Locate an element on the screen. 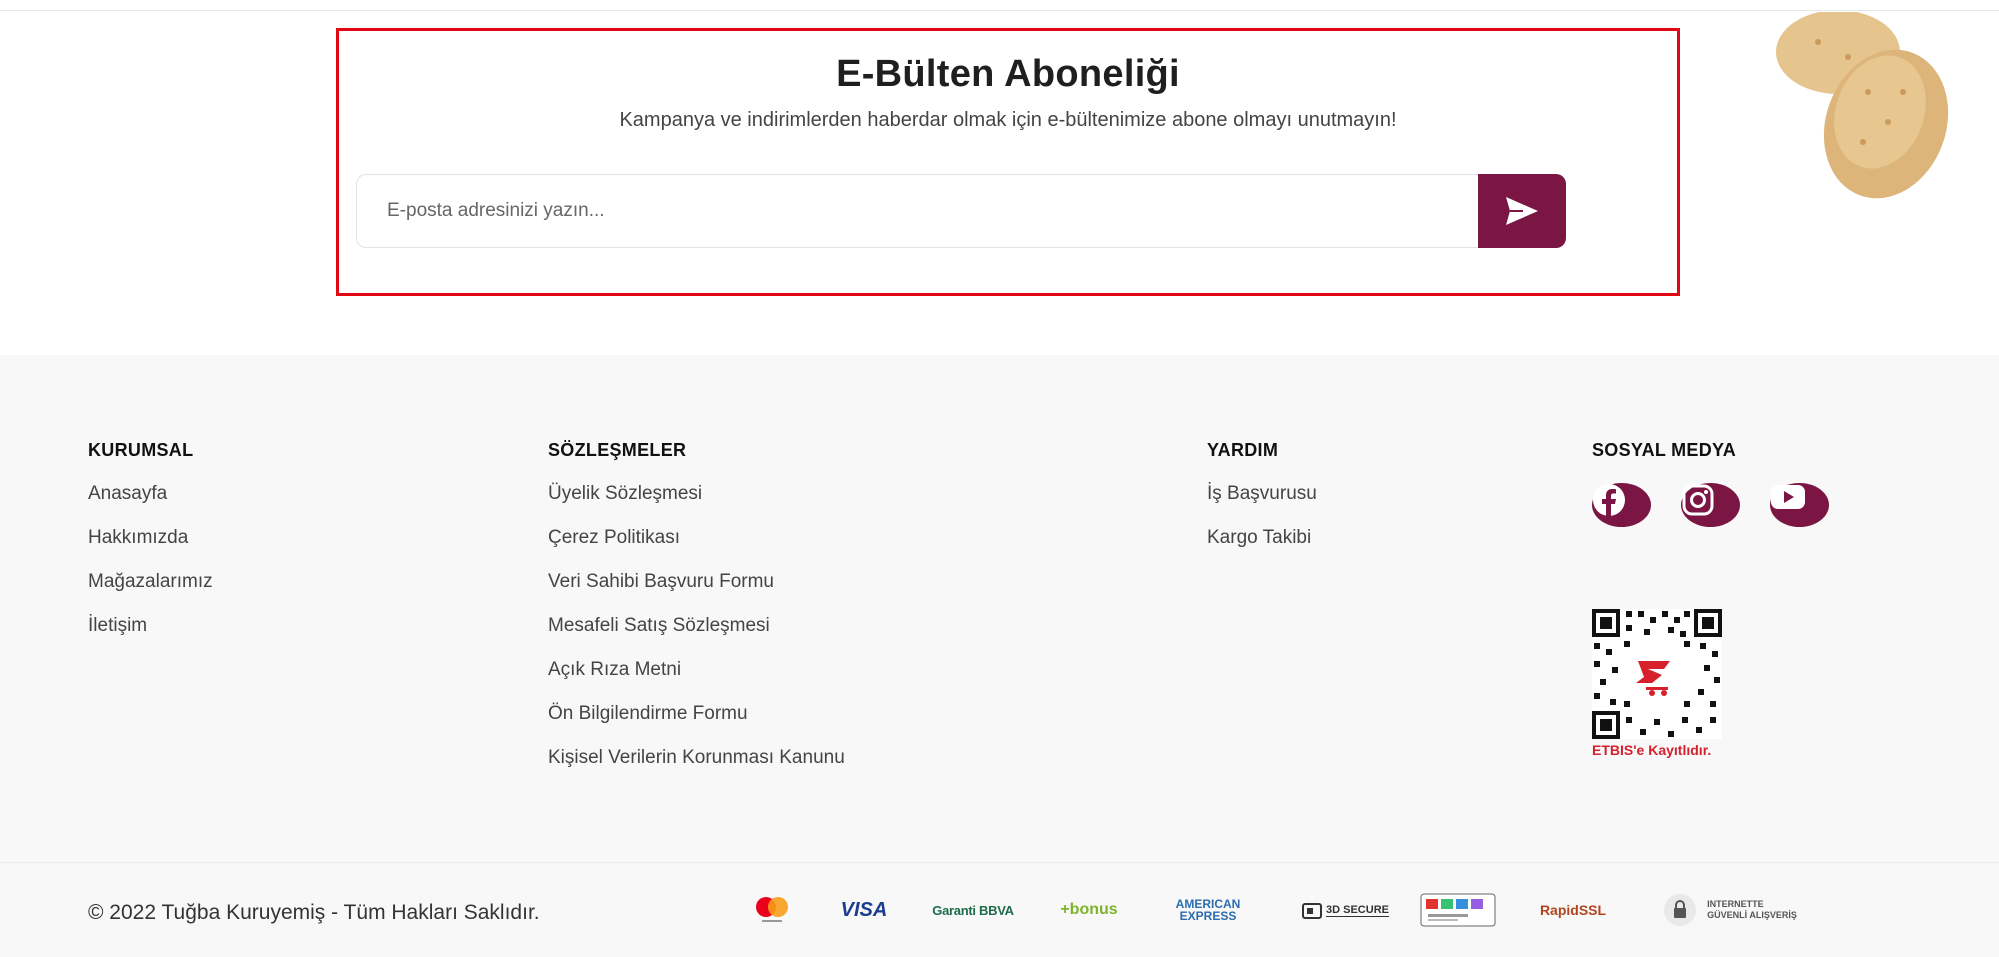 The image size is (1999, 957). footer-col-yardim: YARDIM İş Başvurusu Kargo Takibi is located at coordinates (1262, 505).